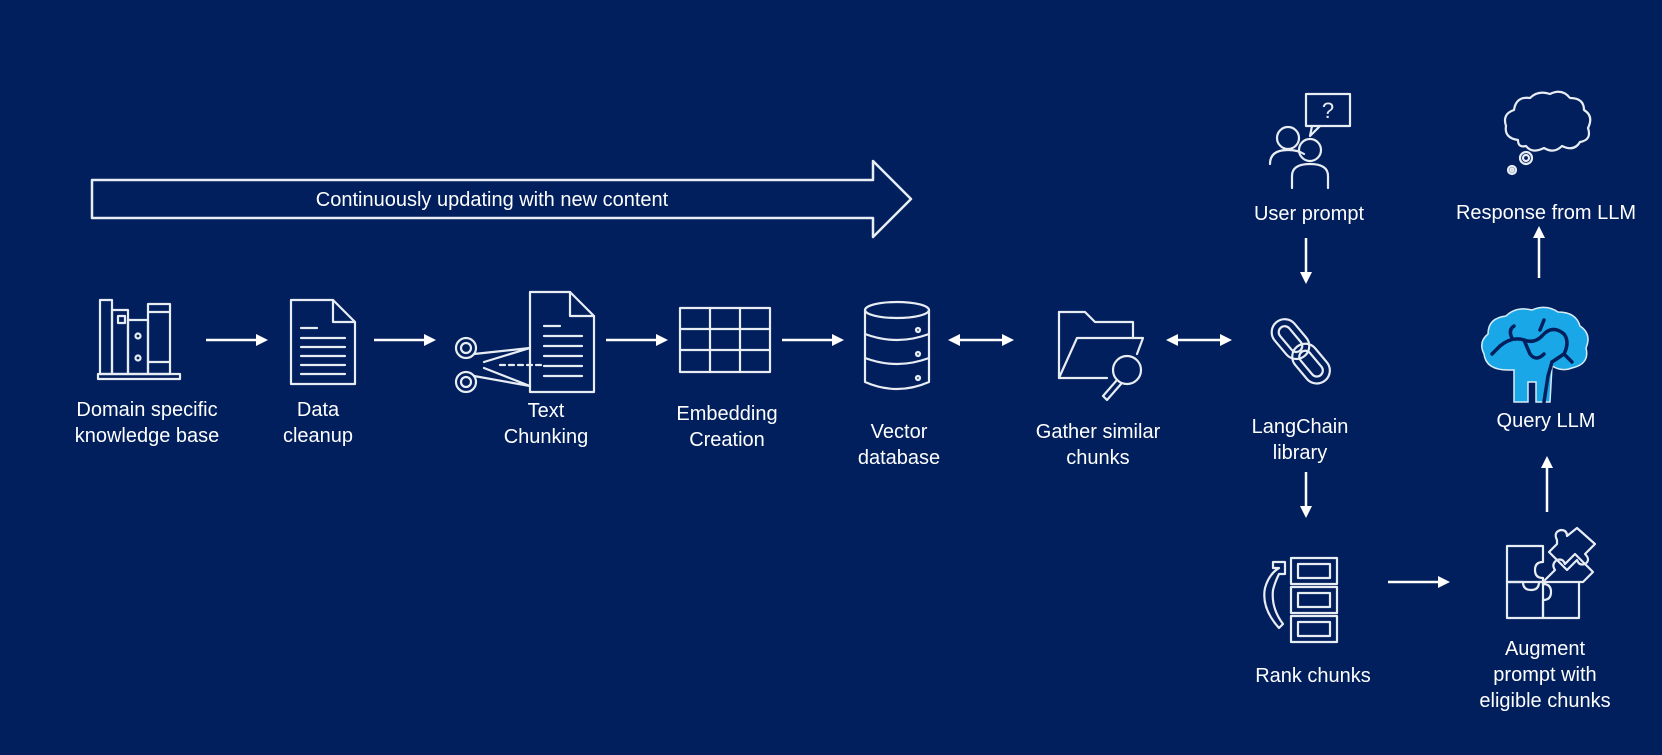 The height and width of the screenshot is (755, 1662). I want to click on thought-cloud-icon, so click(1547, 133).